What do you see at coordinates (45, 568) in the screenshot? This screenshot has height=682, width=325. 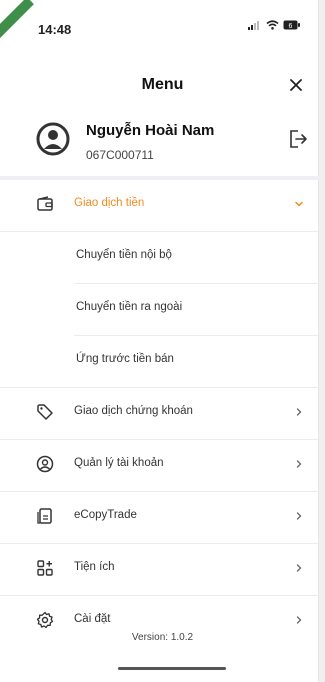 I see `grid-apps-icon` at bounding box center [45, 568].